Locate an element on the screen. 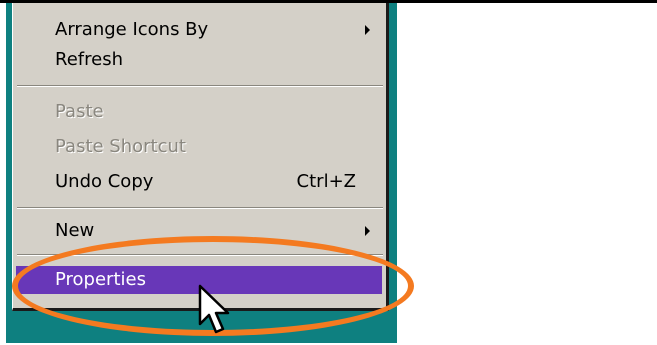 This screenshot has height=345, width=657. menu-item-label: Arrange Icons By is located at coordinates (132, 29).